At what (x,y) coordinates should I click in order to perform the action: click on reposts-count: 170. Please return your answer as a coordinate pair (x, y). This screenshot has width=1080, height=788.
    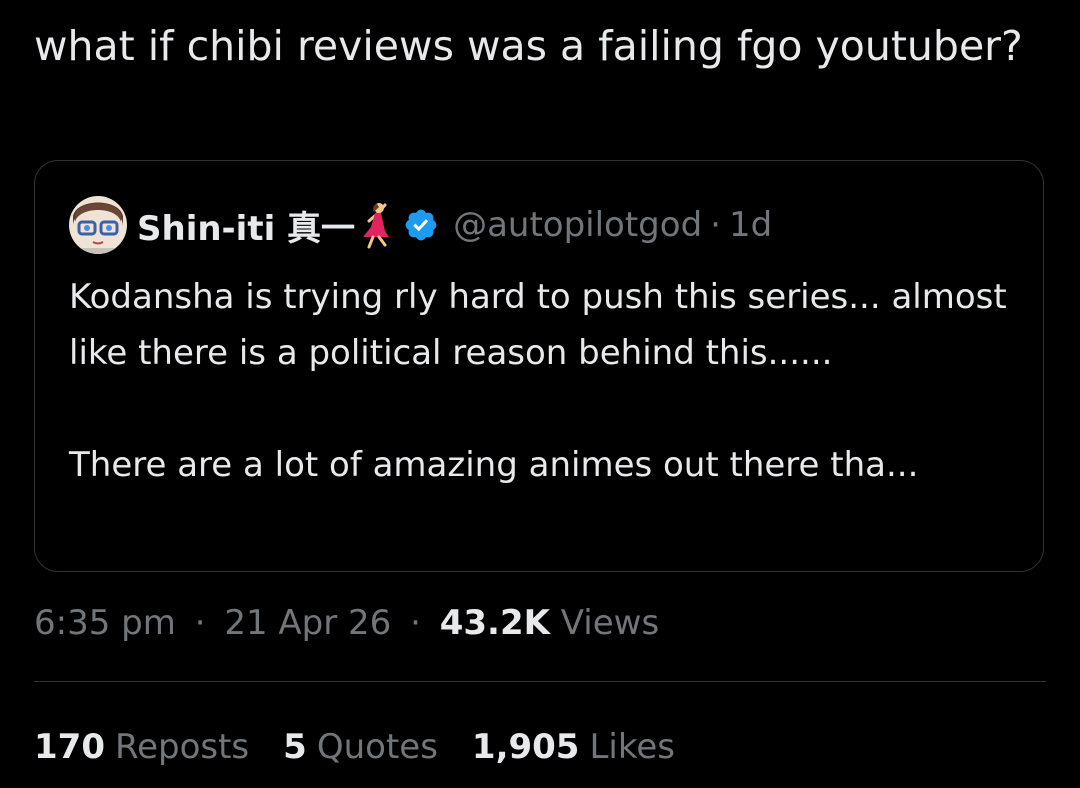
    Looking at the image, I should click on (69, 747).